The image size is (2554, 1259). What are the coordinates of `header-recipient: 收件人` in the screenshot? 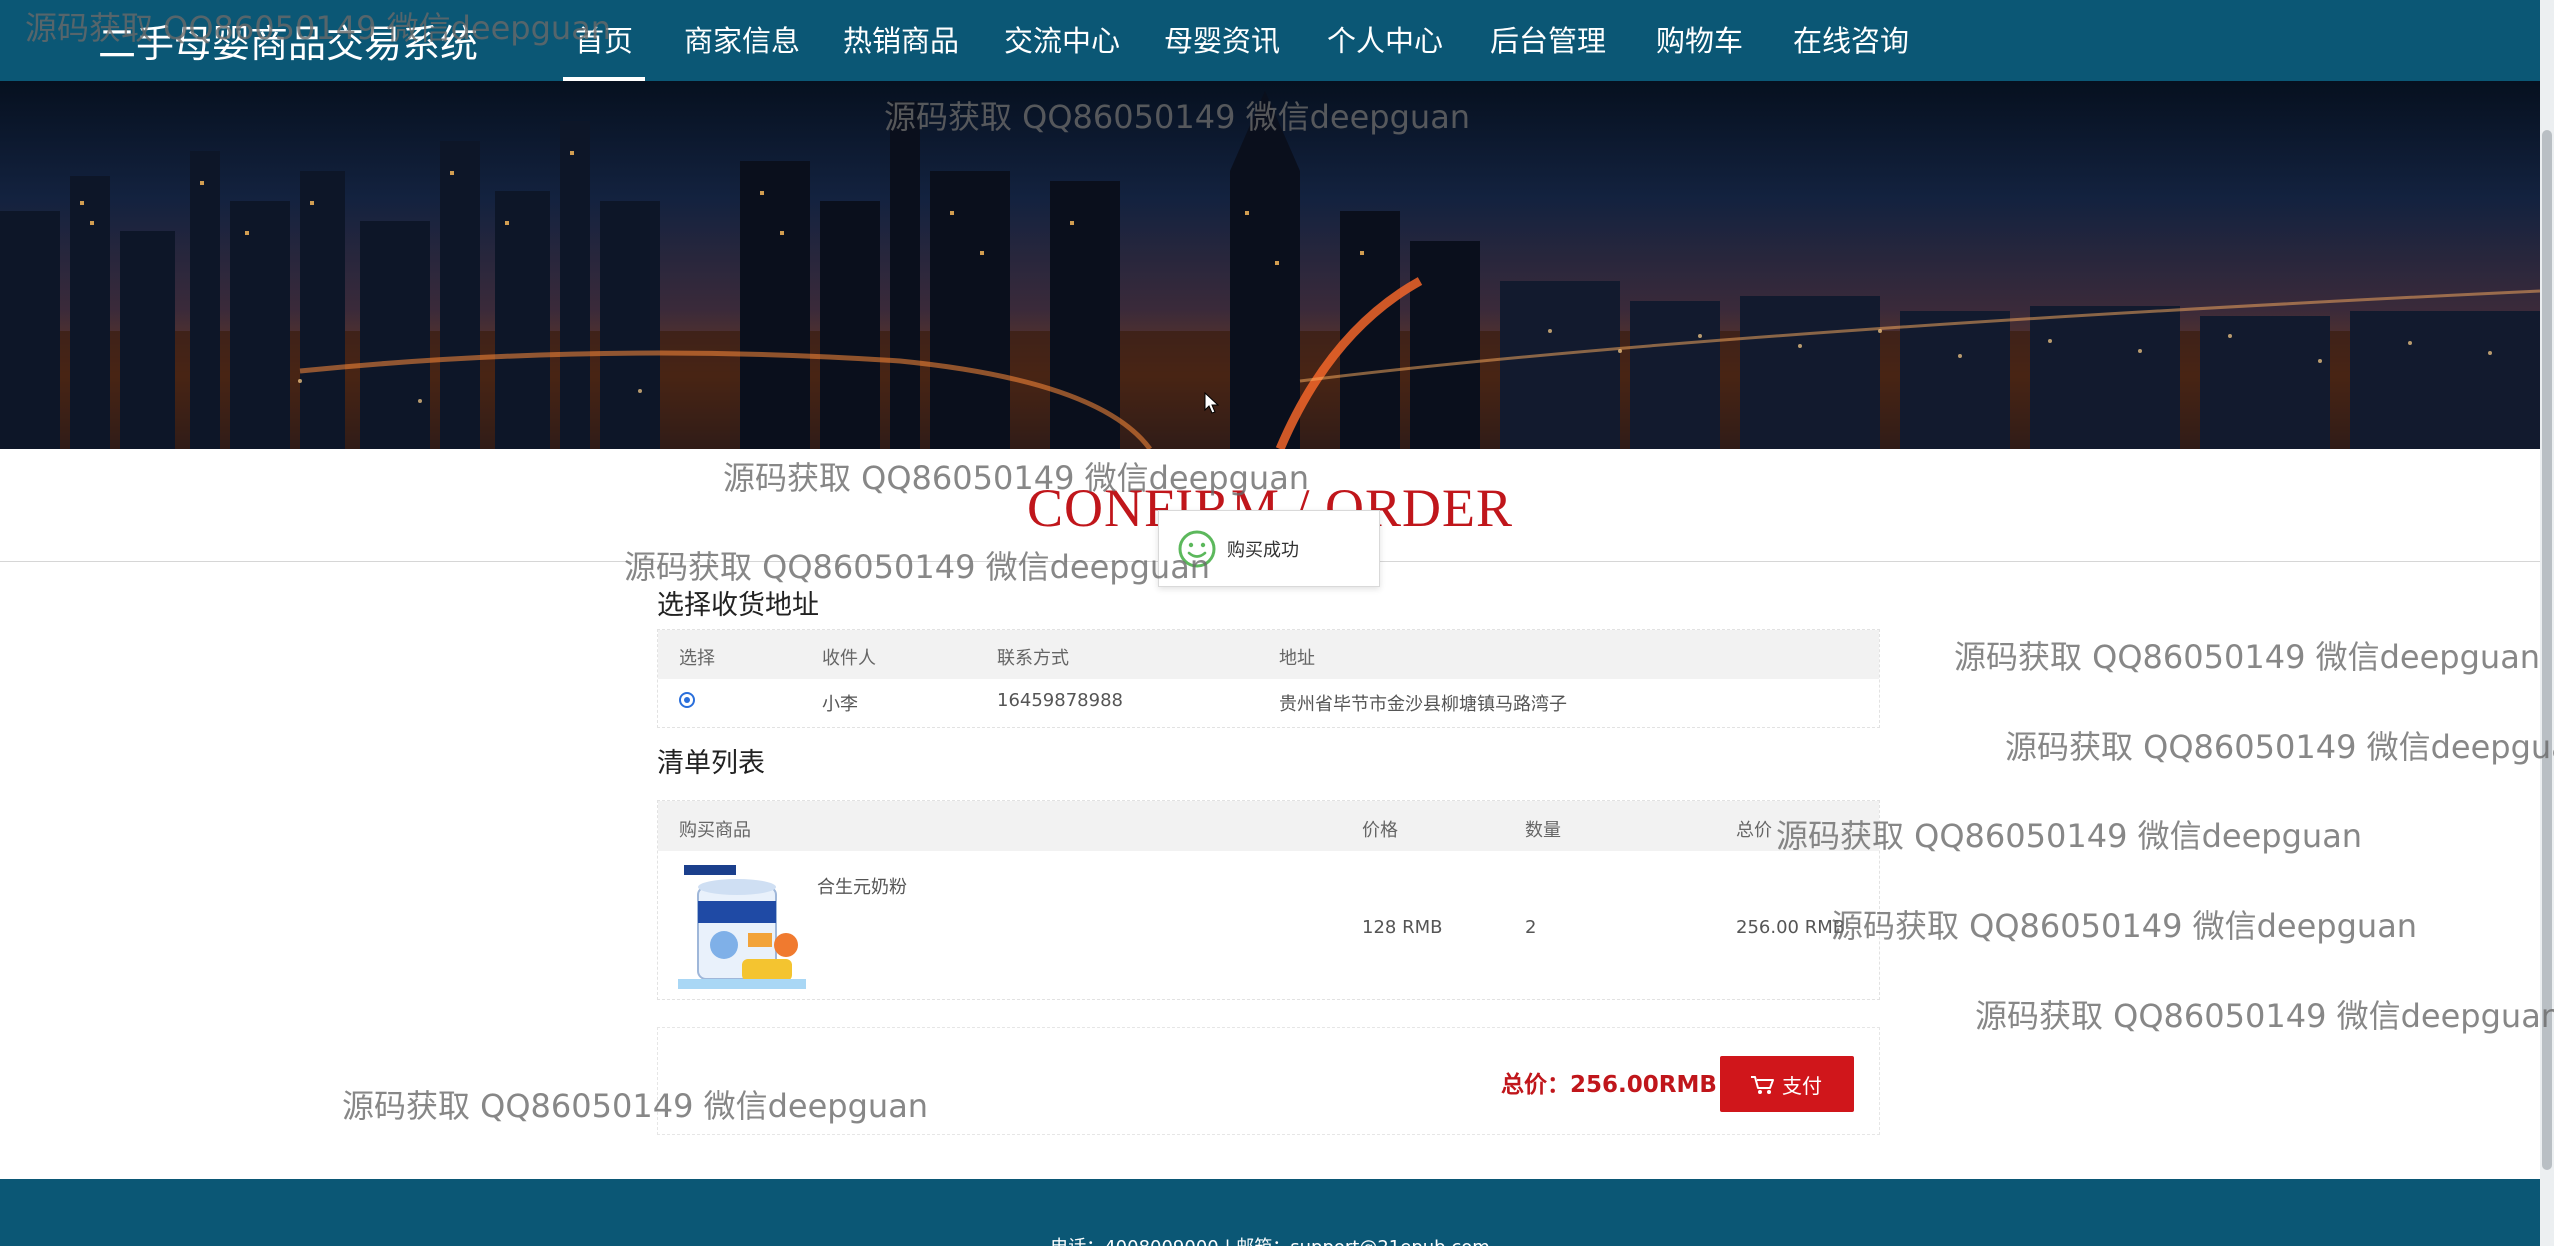 It's located at (849, 658).